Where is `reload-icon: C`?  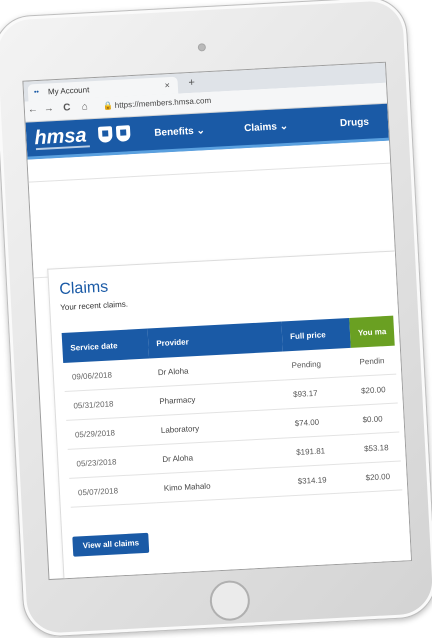 reload-icon: C is located at coordinates (67, 108).